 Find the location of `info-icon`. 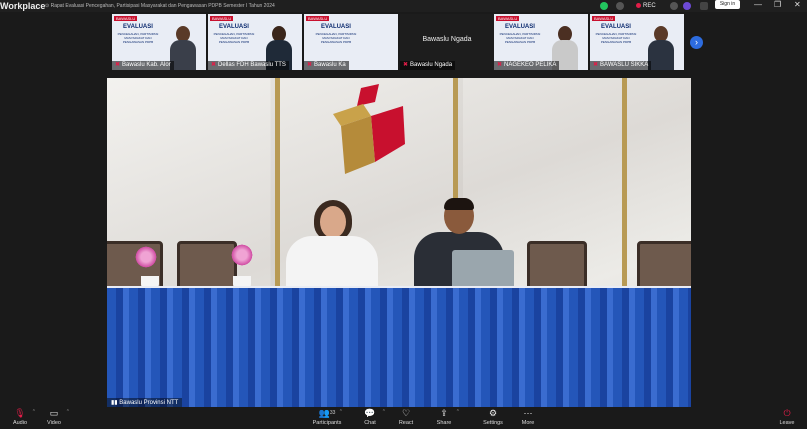

info-icon is located at coordinates (620, 6).